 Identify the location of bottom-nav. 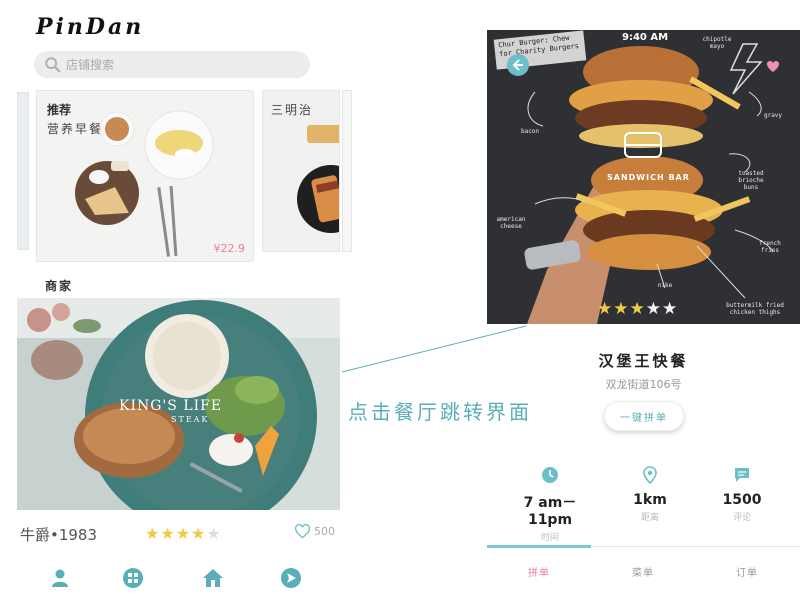
(180, 580).